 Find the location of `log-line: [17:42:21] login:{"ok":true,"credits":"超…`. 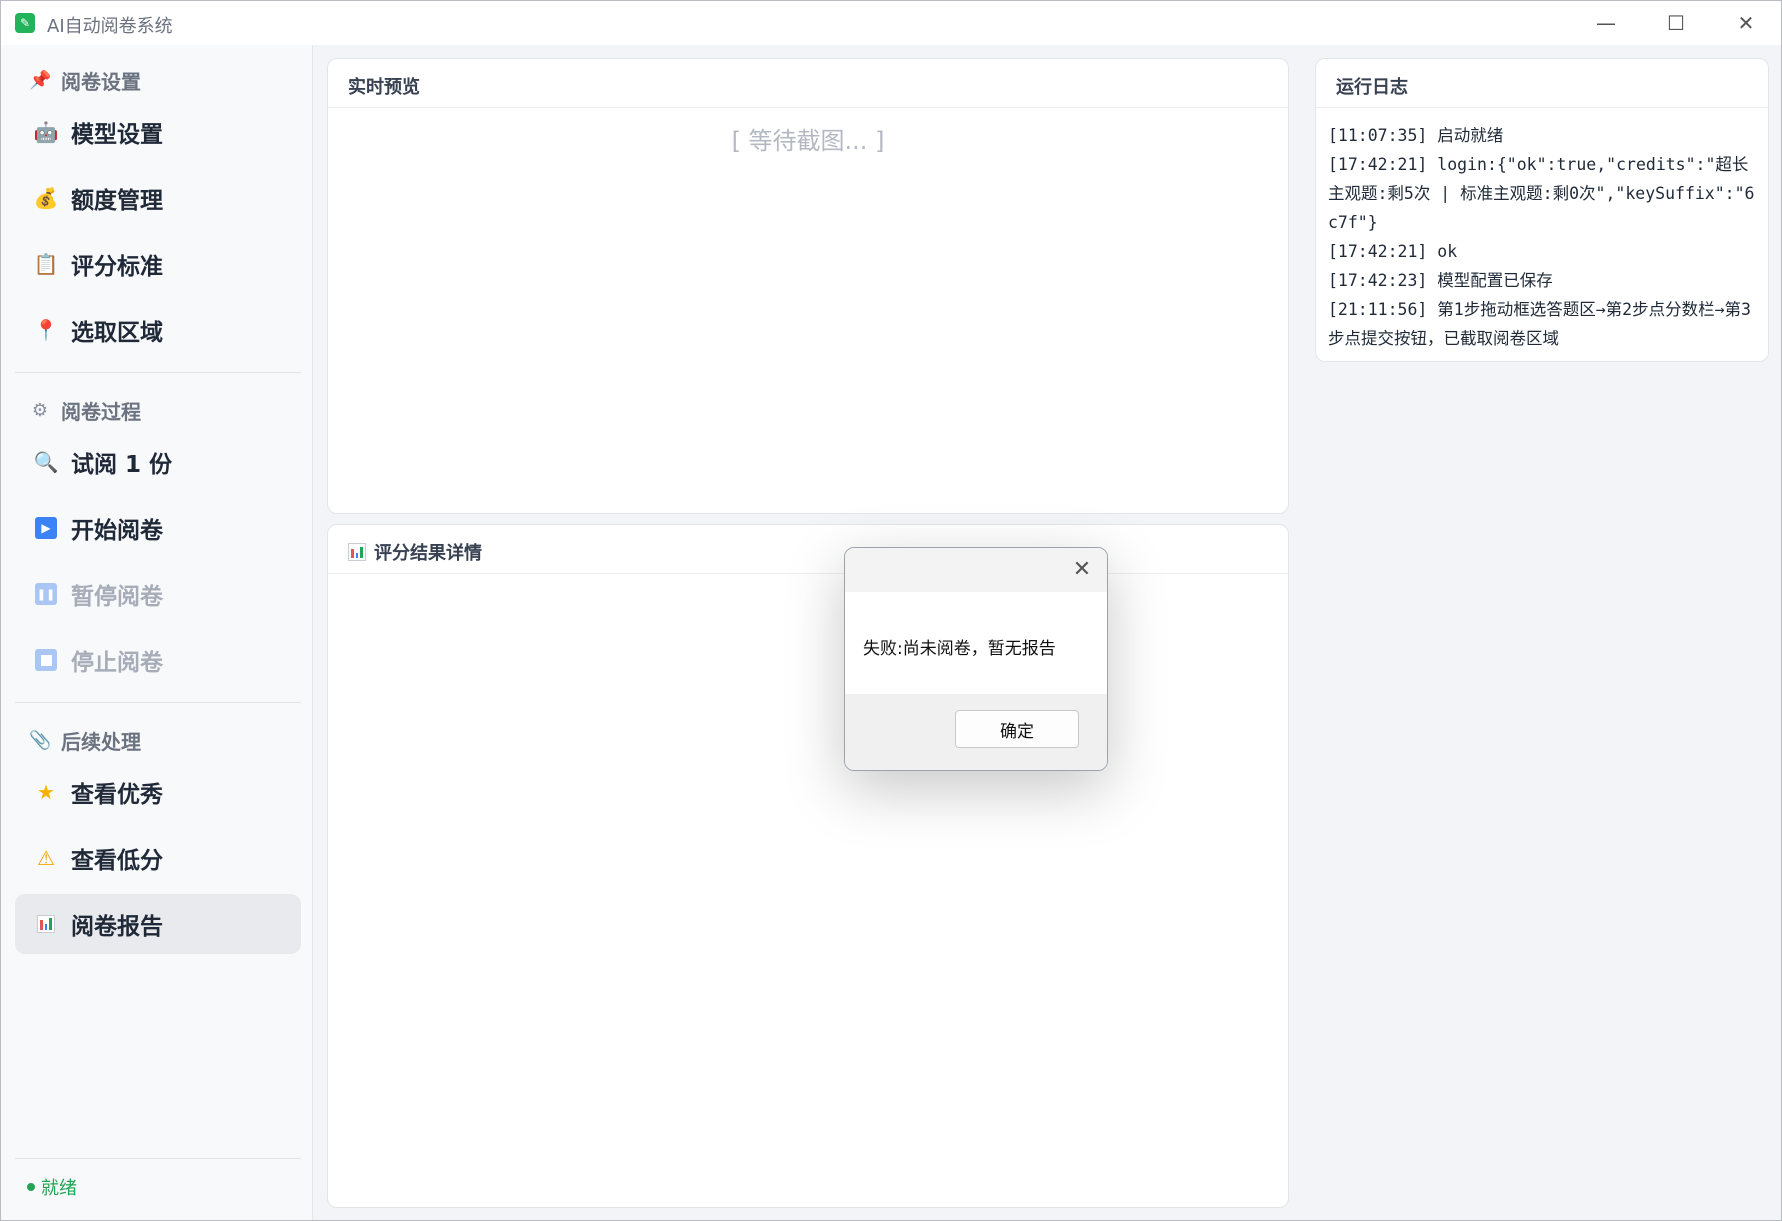

log-line: [17:42:21] login:{"ok":true,"credits":"超… is located at coordinates (1541, 193).